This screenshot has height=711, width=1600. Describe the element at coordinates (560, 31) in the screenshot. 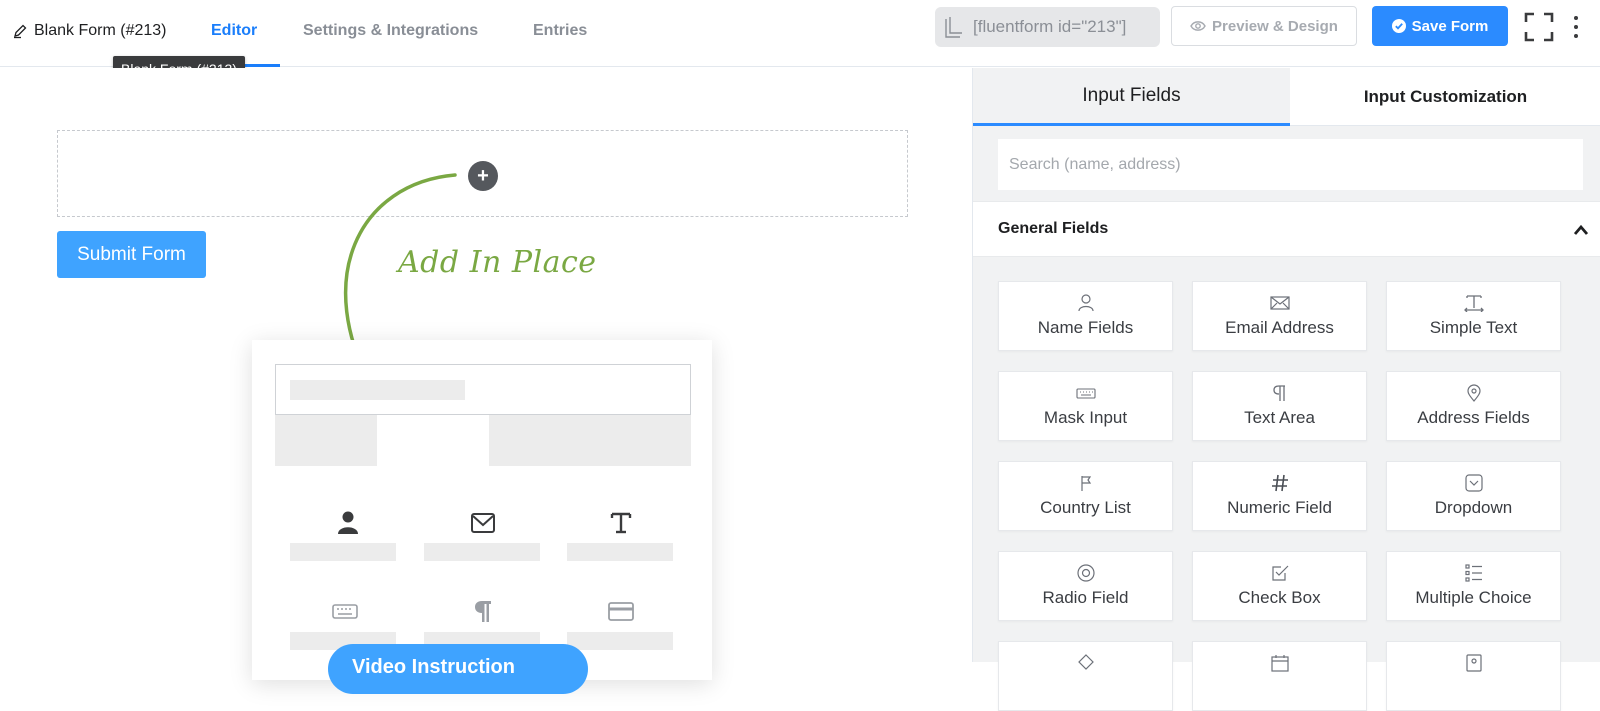

I see `tab-entries: Entries` at that location.